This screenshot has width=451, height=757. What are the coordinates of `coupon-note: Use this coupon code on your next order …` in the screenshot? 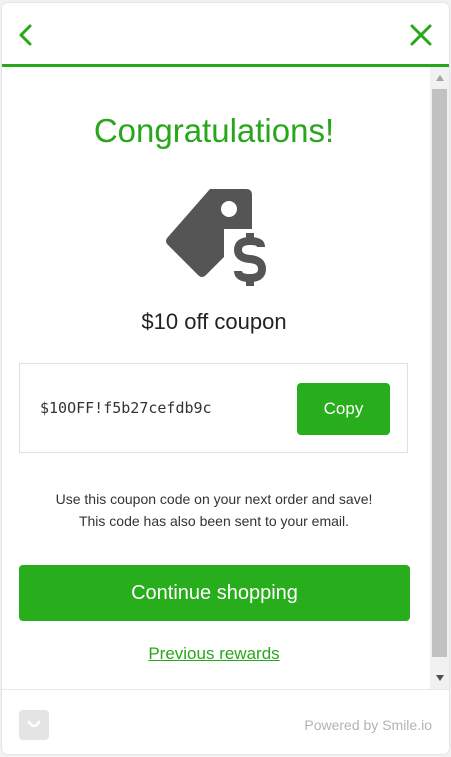 It's located at (214, 510).